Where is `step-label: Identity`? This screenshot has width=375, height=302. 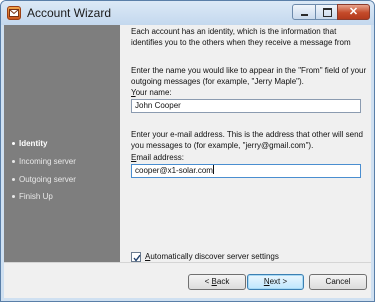 step-label: Identity is located at coordinates (33, 143).